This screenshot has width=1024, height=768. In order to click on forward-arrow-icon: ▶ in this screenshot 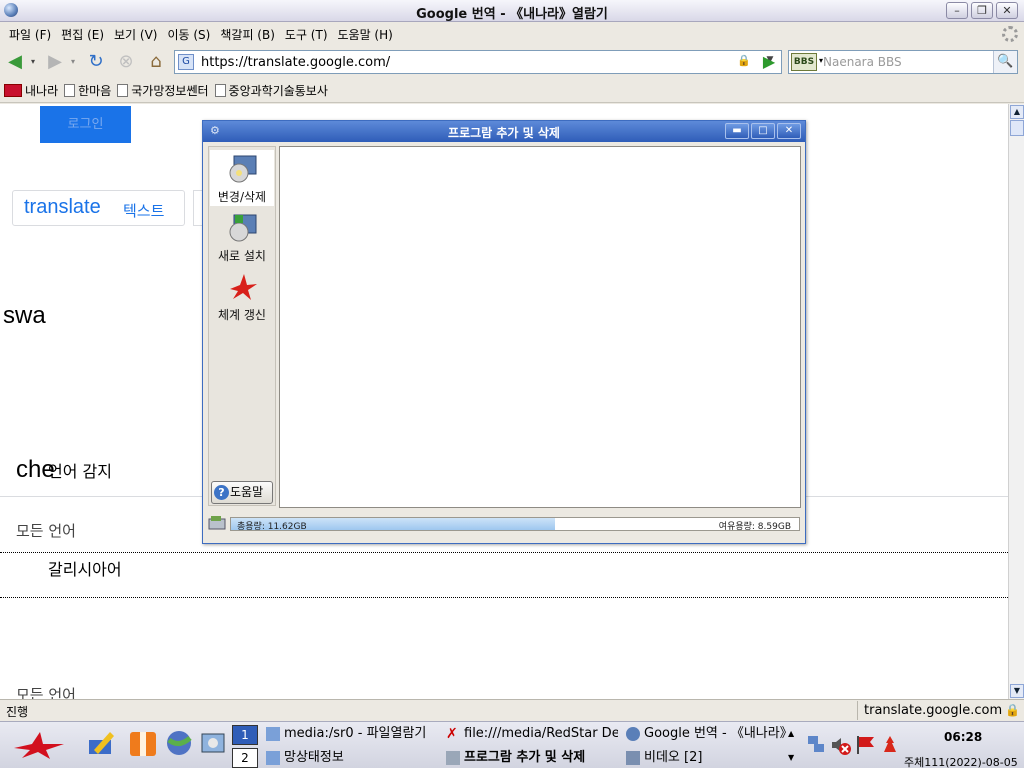, I will do `click(55, 62)`.